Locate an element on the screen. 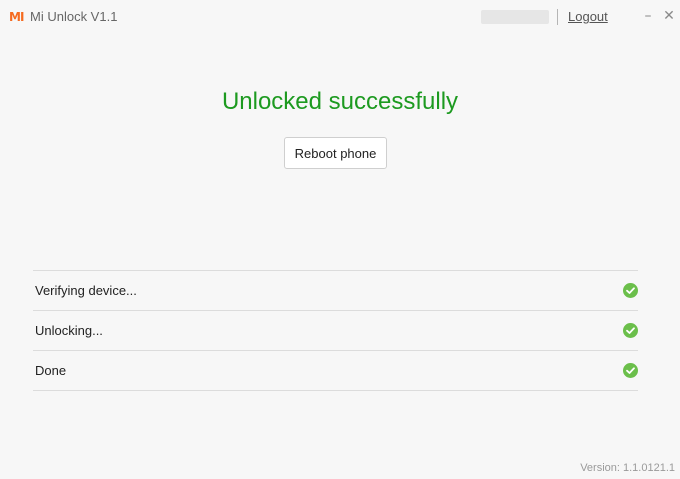 The image size is (680, 479). step-row-done: Done is located at coordinates (335, 371).